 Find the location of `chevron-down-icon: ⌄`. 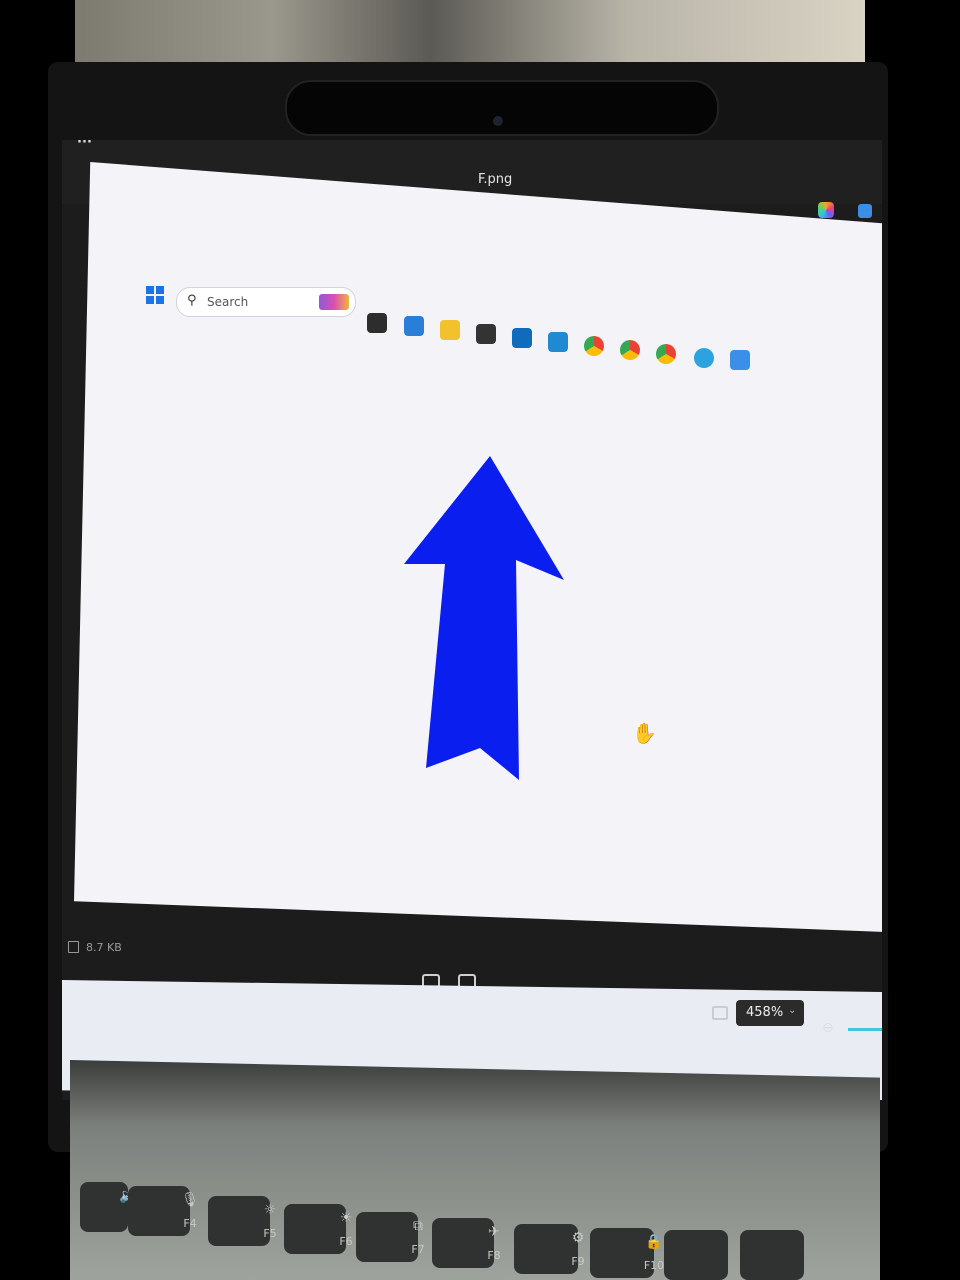

chevron-down-icon: ⌄ is located at coordinates (792, 1010).